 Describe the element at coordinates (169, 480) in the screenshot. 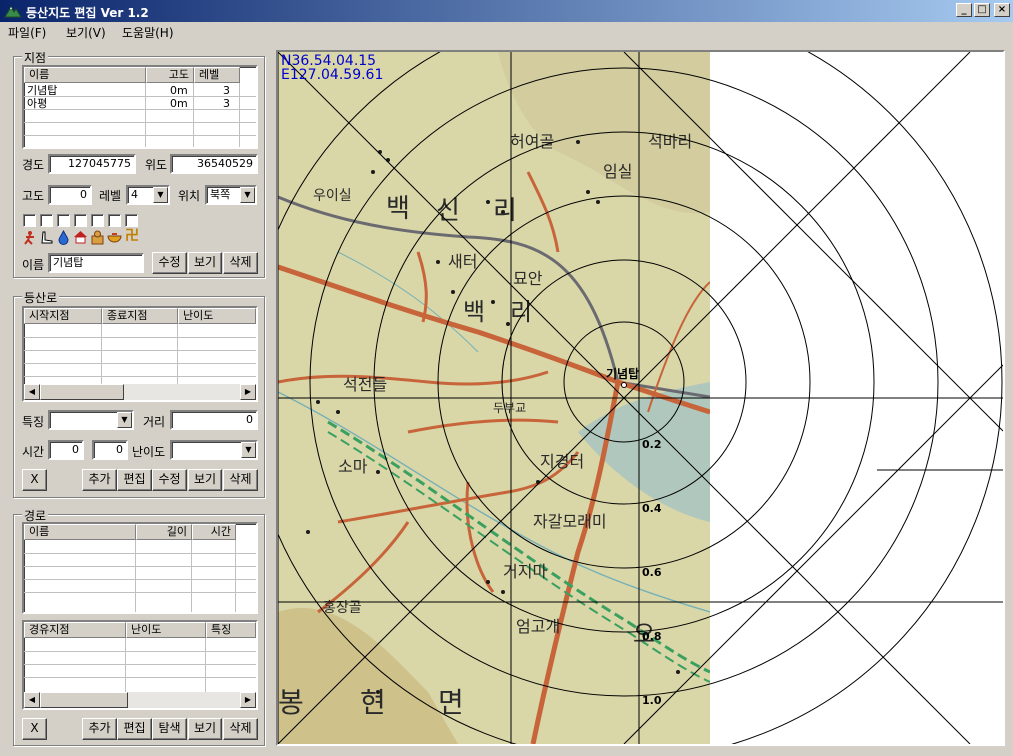

I see `modify-trail-button: 수정` at that location.